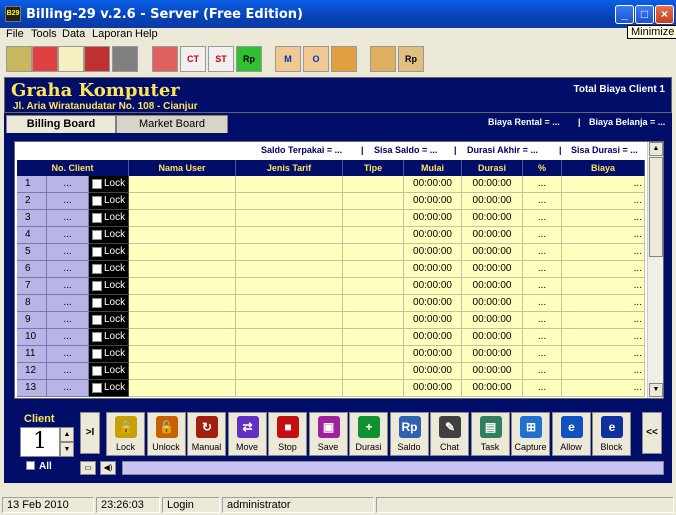 This screenshot has height=515, width=676. What do you see at coordinates (182, 235) in the screenshot?
I see `nama-user-cell` at bounding box center [182, 235].